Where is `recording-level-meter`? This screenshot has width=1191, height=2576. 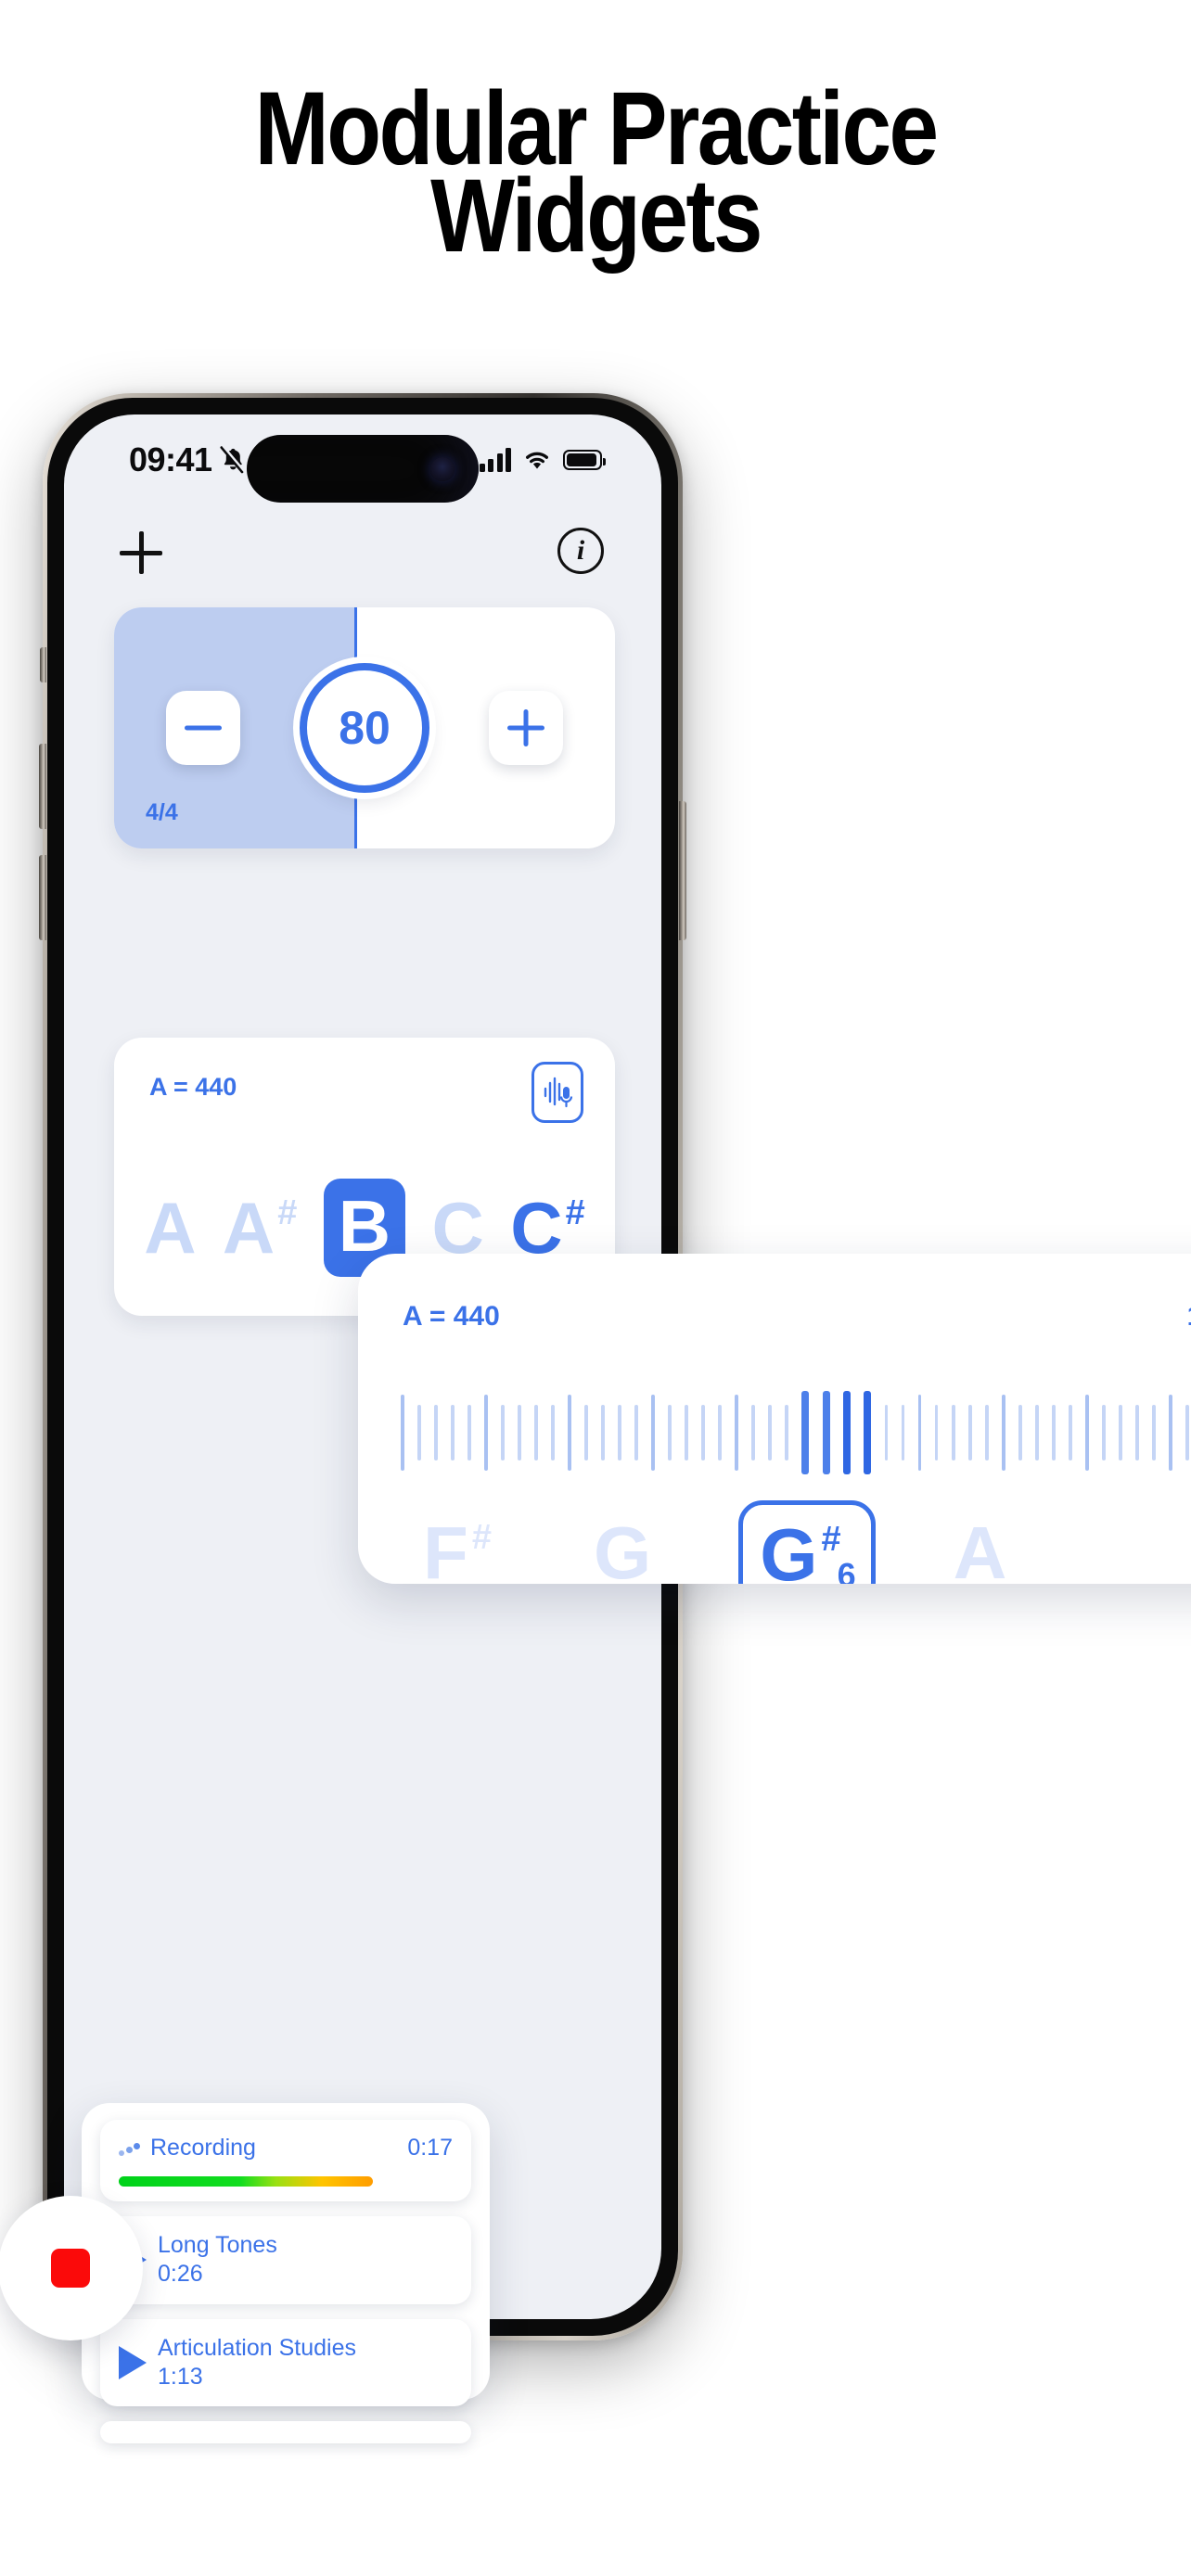 recording-level-meter is located at coordinates (246, 2181).